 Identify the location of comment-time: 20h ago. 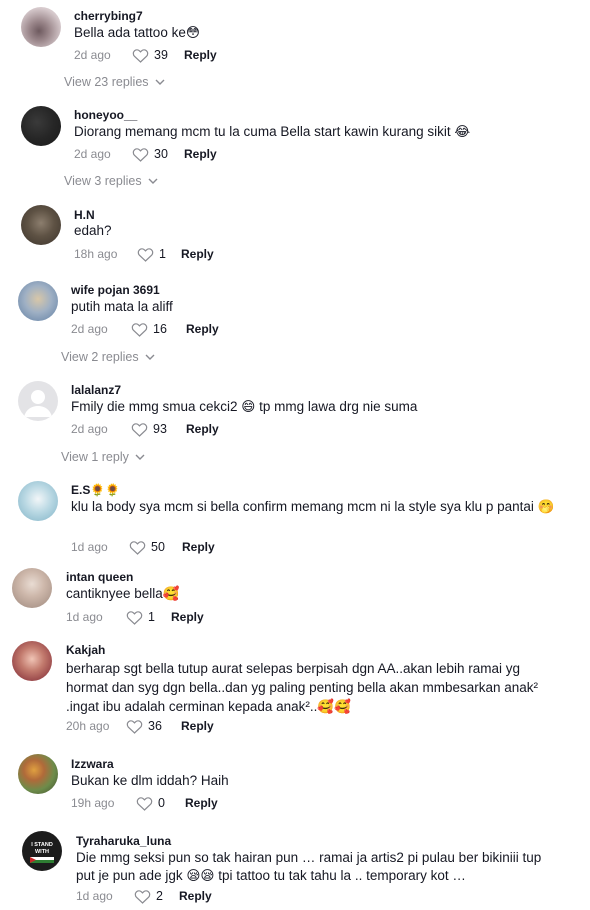
(88, 726).